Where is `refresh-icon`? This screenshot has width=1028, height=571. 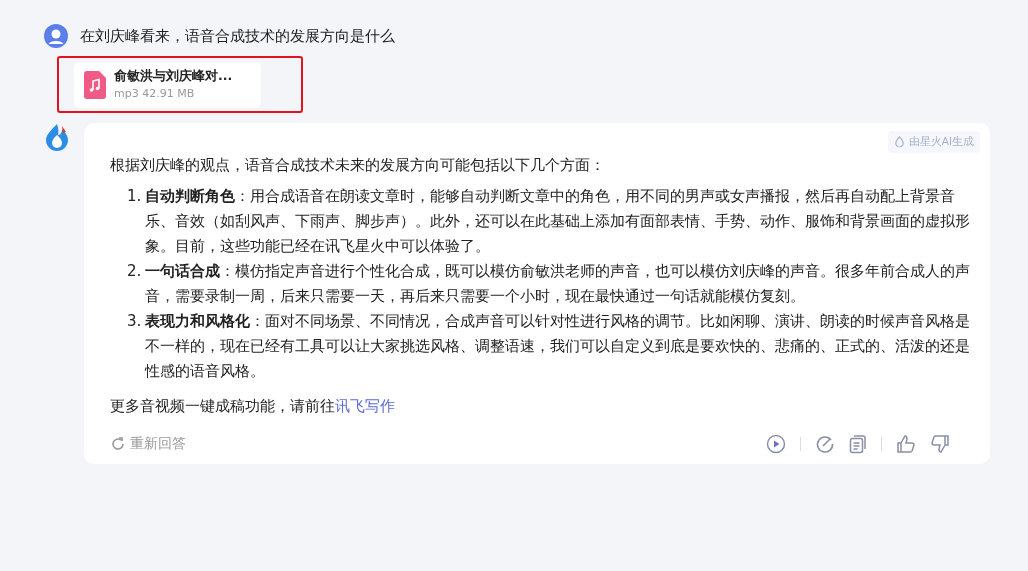
refresh-icon is located at coordinates (118, 443).